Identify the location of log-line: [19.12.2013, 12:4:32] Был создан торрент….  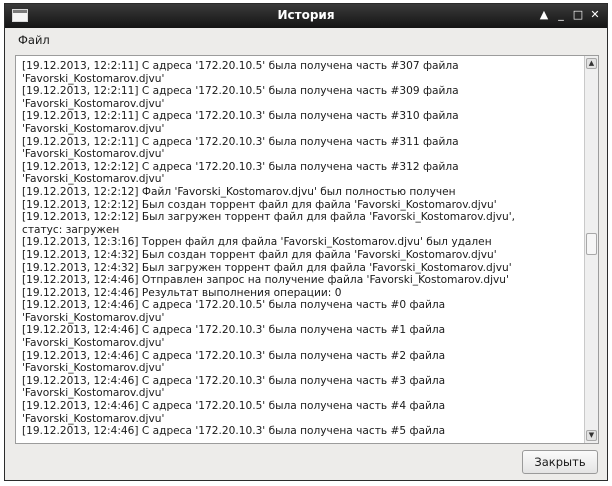
(259, 254).